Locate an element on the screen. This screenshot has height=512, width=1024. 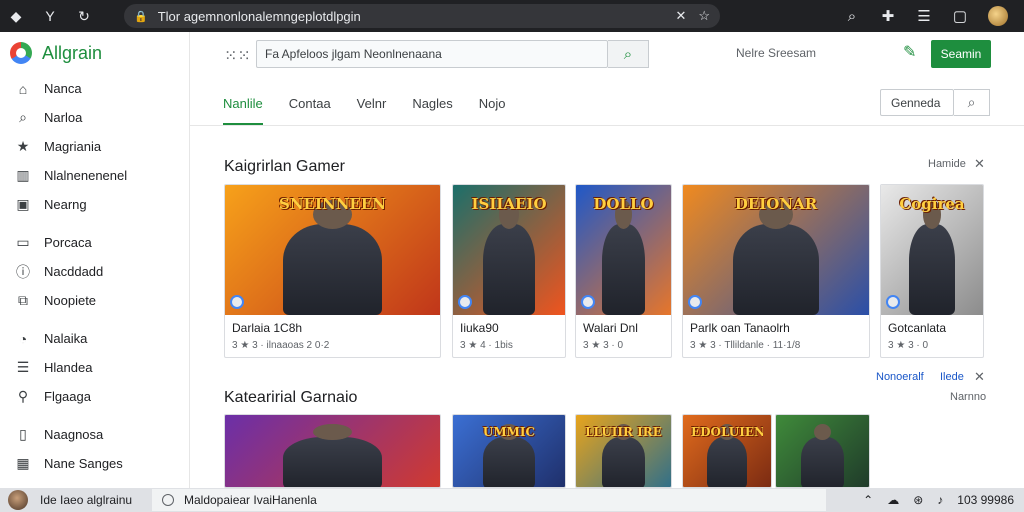
color-square-icon: ◆ is located at coordinates (16, 16).